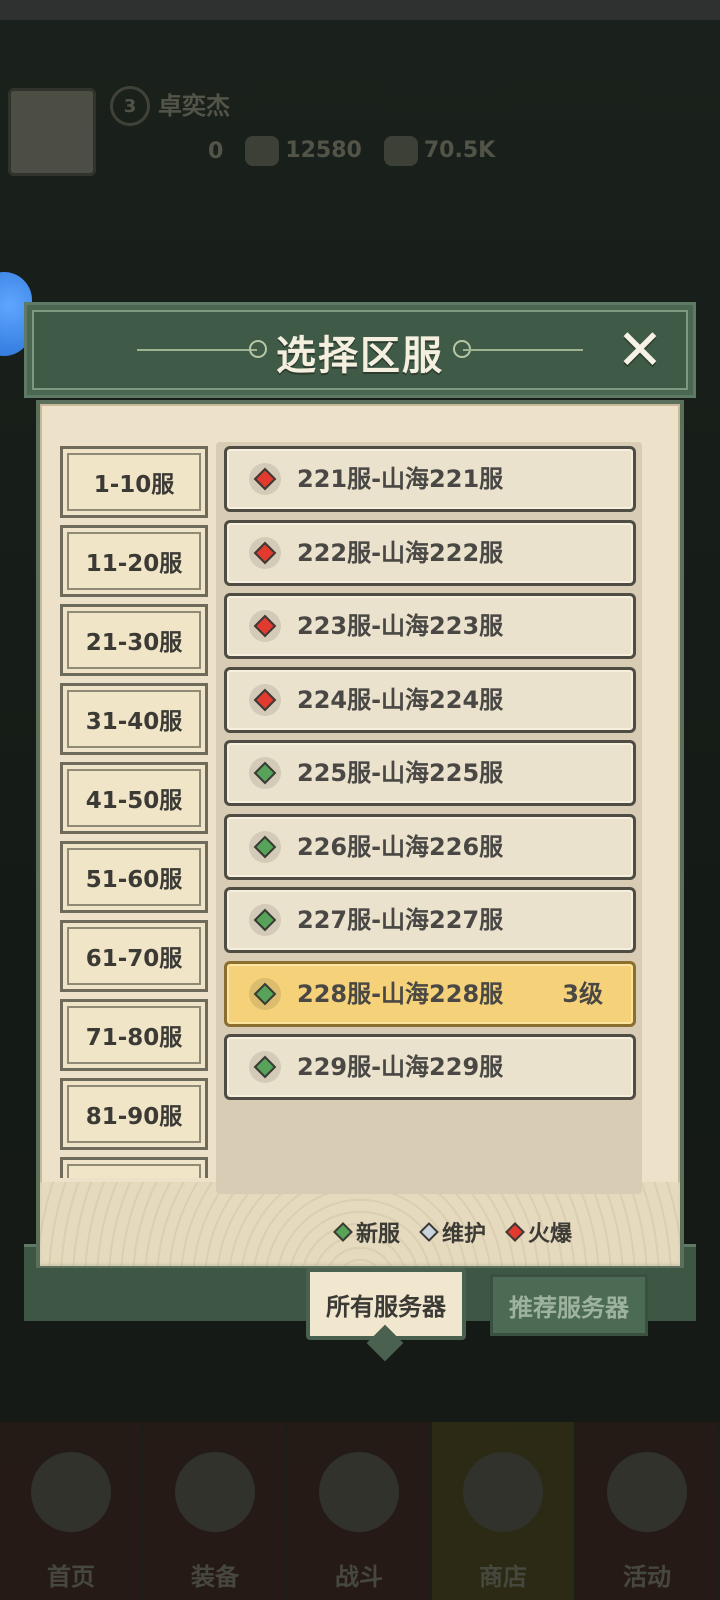 The height and width of the screenshot is (1600, 720). I want to click on range-button: 21-30服, so click(134, 640).